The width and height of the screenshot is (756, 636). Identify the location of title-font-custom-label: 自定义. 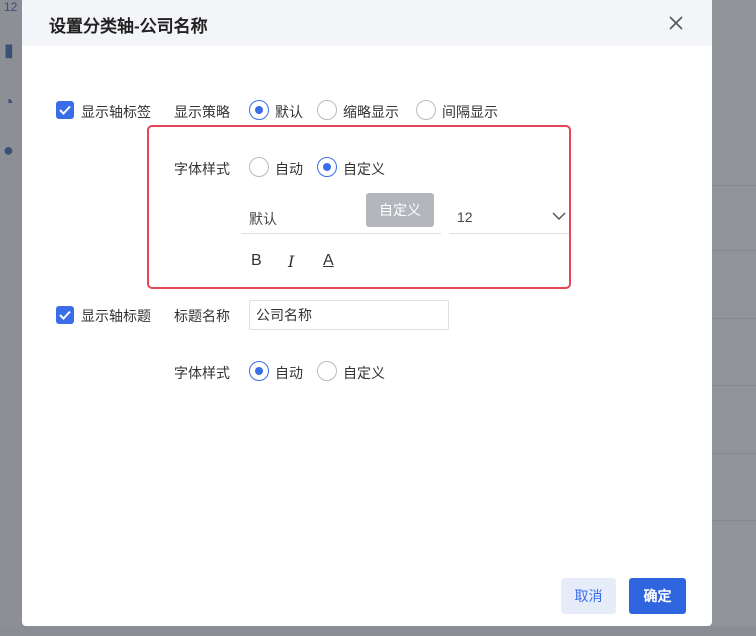
(364, 373).